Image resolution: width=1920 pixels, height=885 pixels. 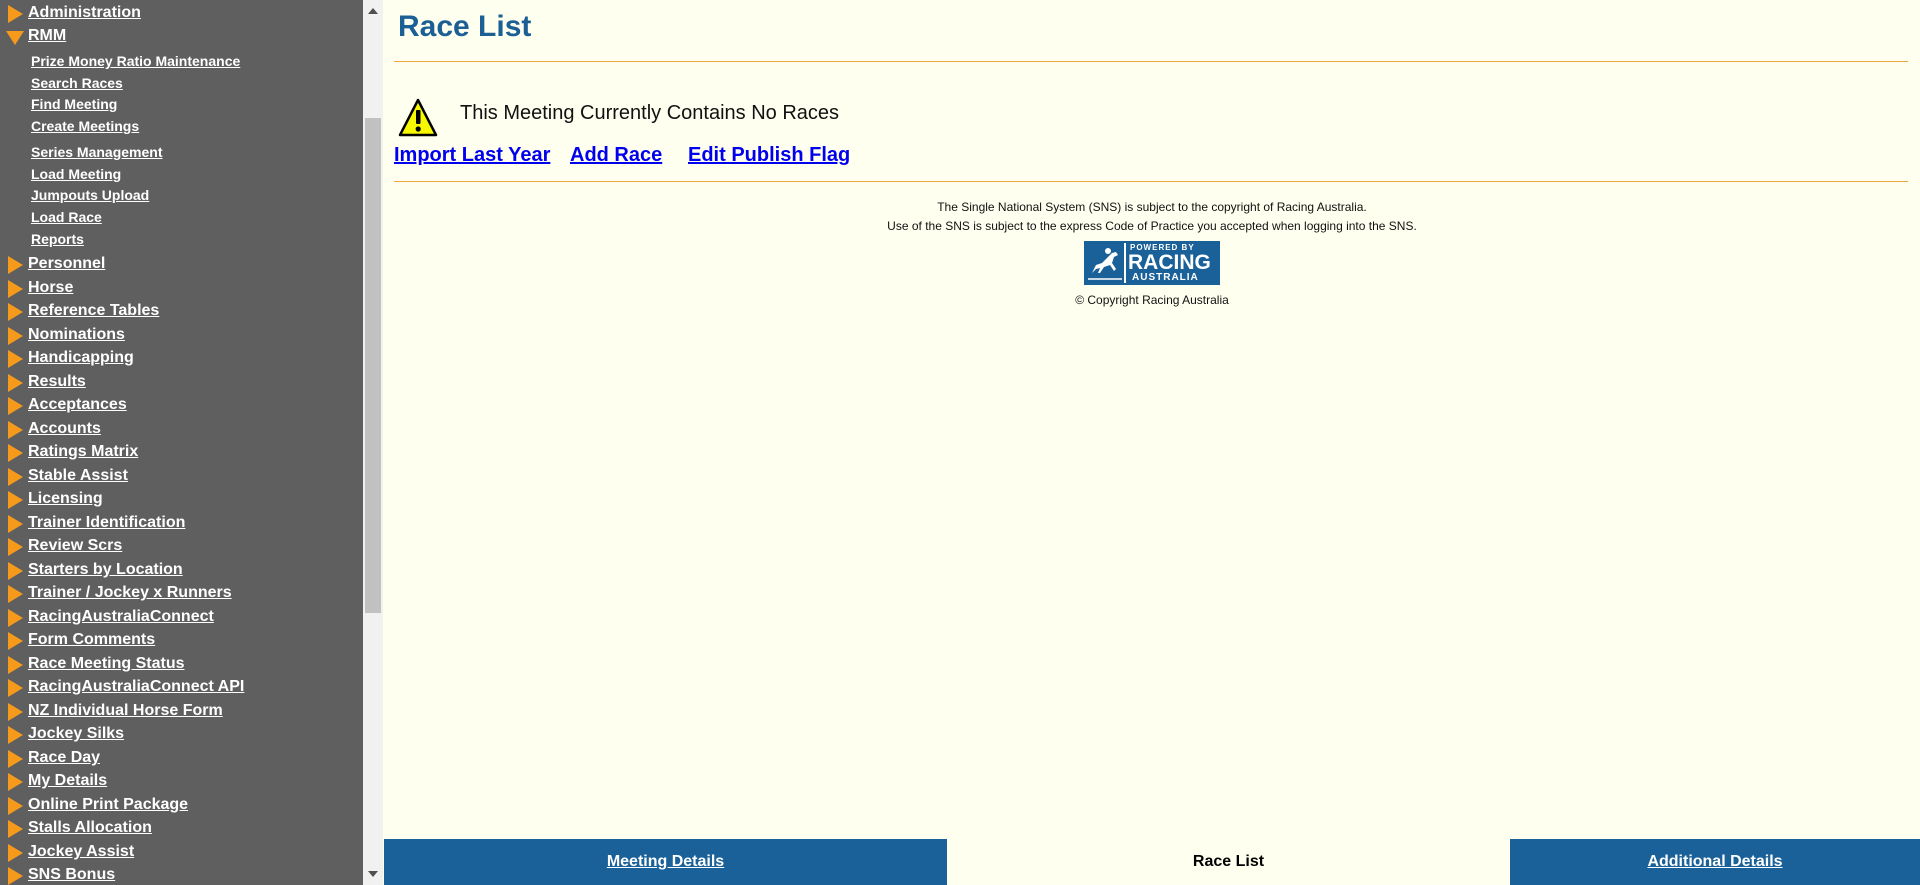 What do you see at coordinates (66, 217) in the screenshot?
I see `rmm-subitem-load-race: Load Race` at bounding box center [66, 217].